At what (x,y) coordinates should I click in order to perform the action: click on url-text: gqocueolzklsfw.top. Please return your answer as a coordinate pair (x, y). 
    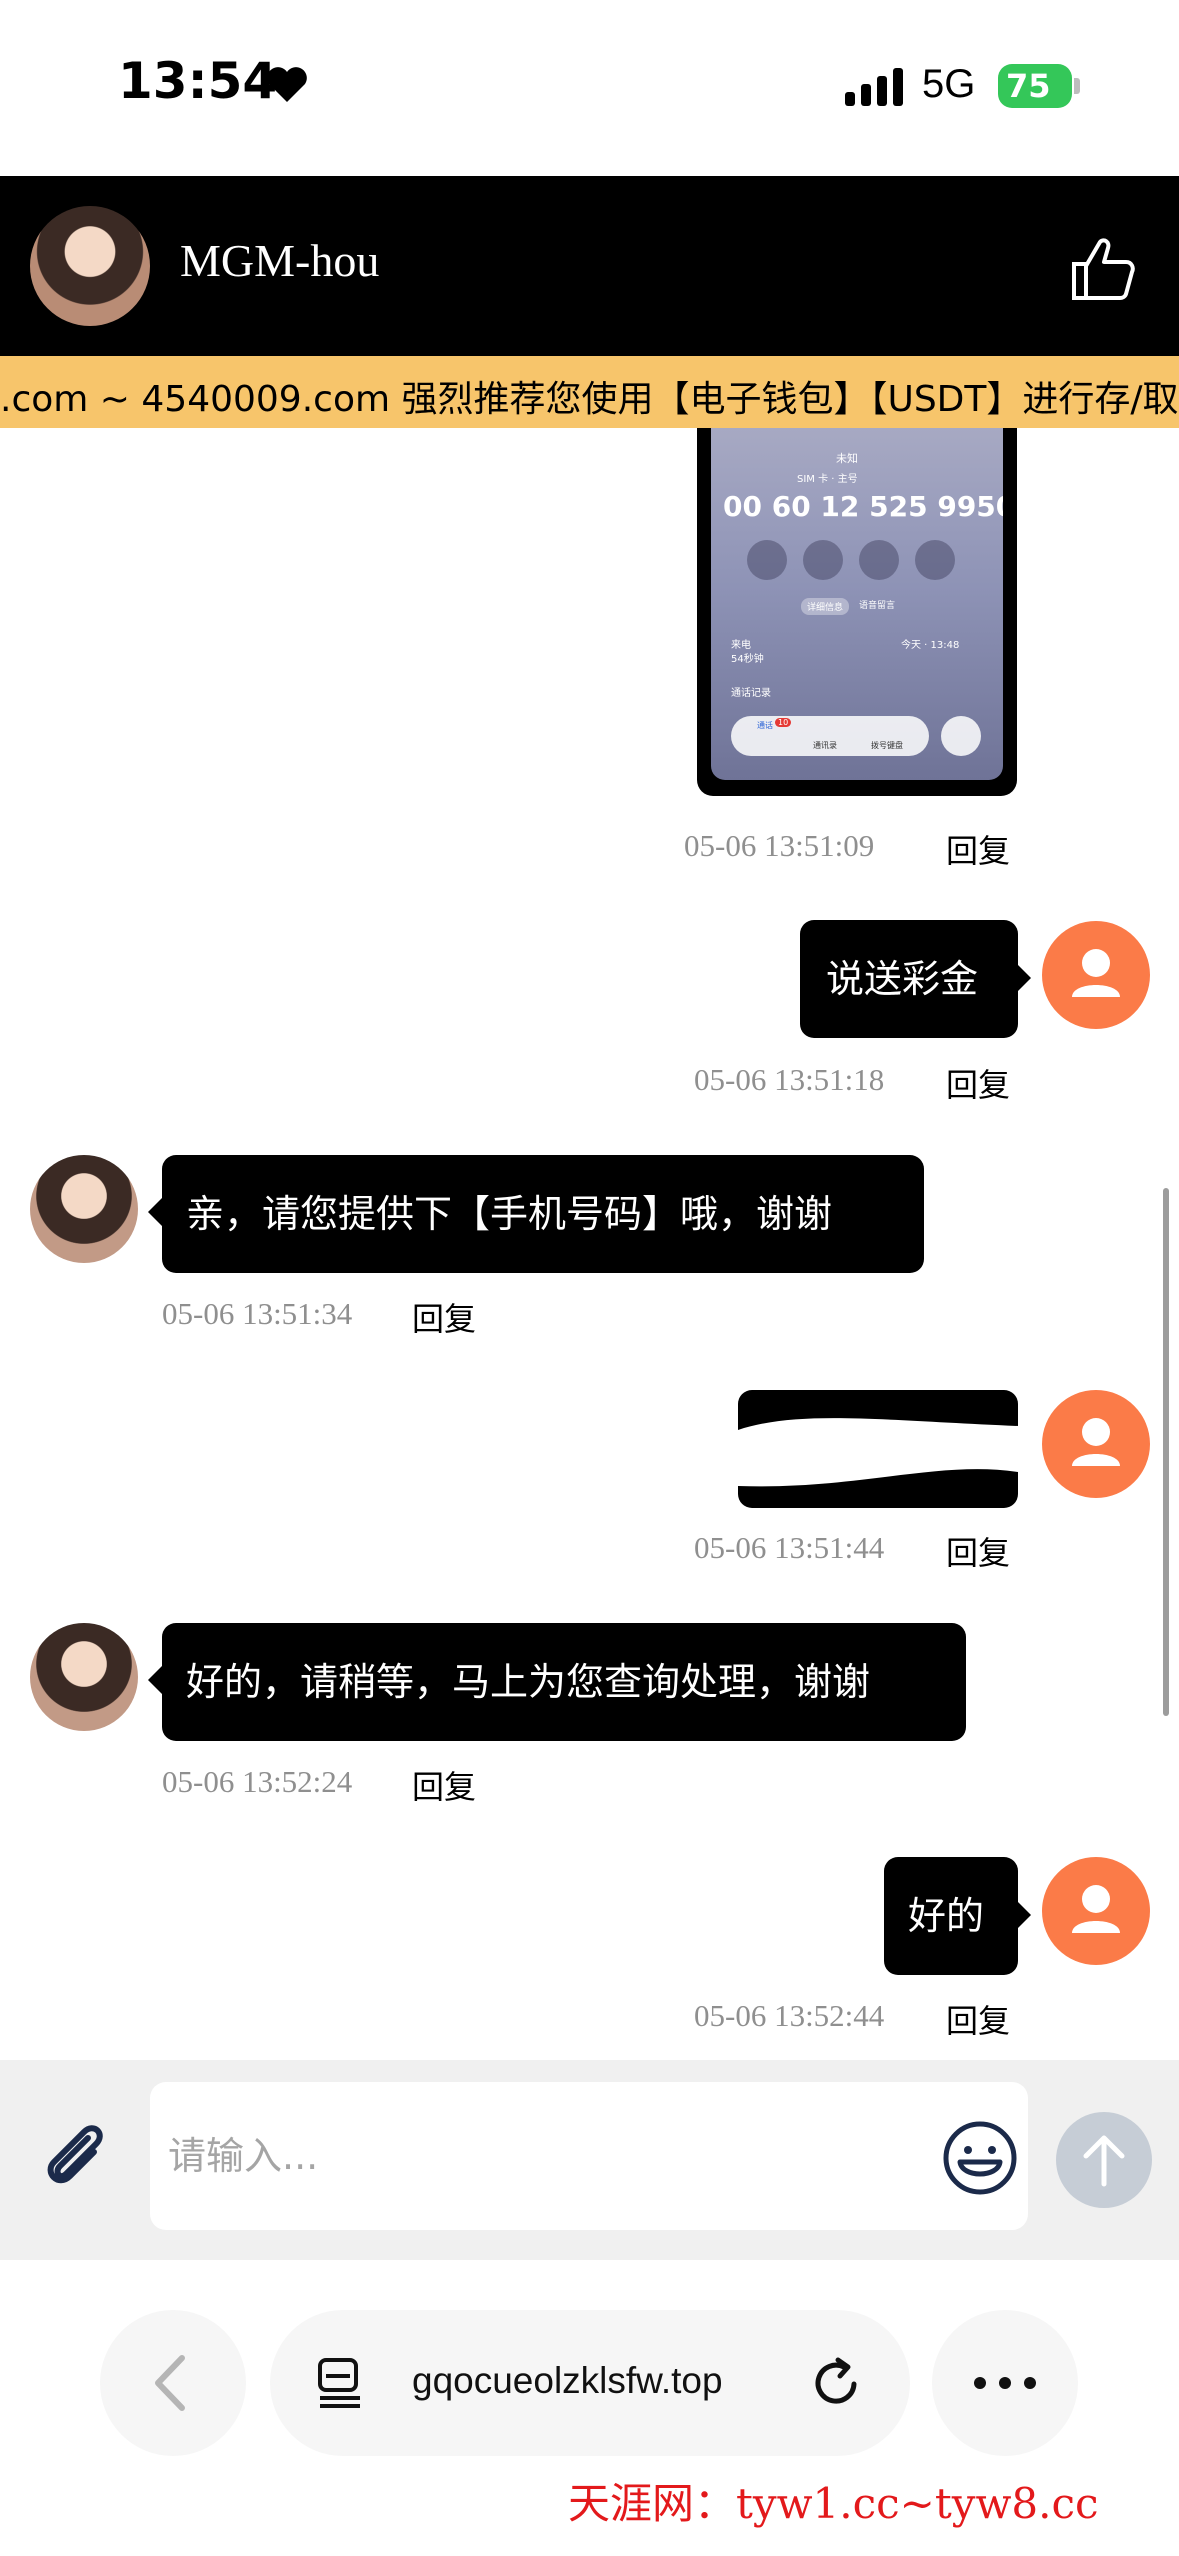
    Looking at the image, I should click on (567, 2380).